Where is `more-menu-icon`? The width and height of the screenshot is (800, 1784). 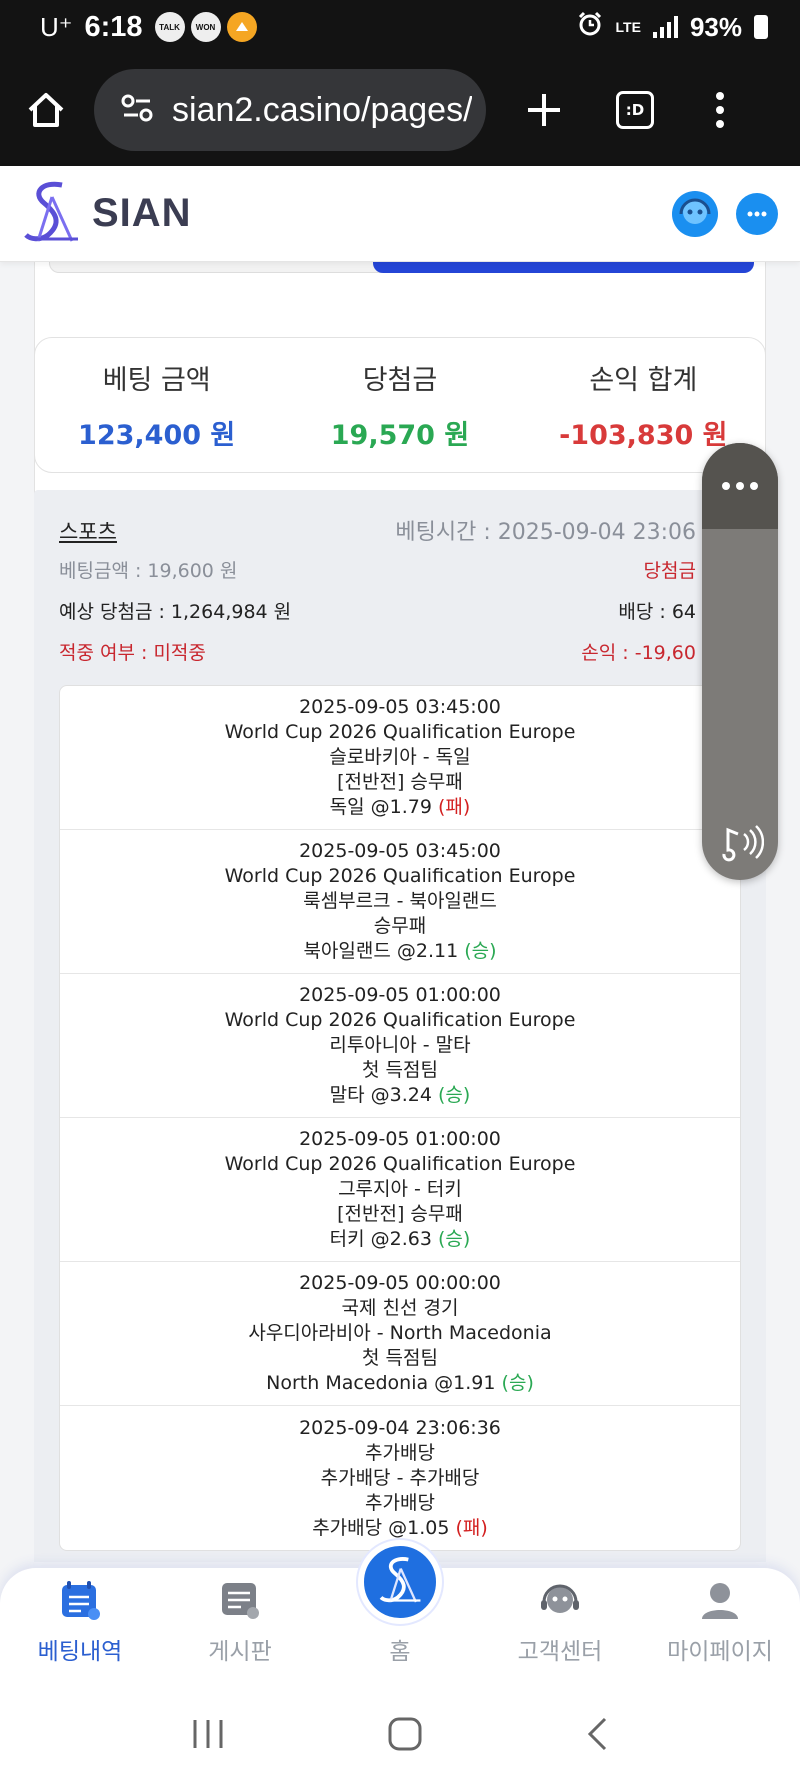
more-menu-icon is located at coordinates (720, 110).